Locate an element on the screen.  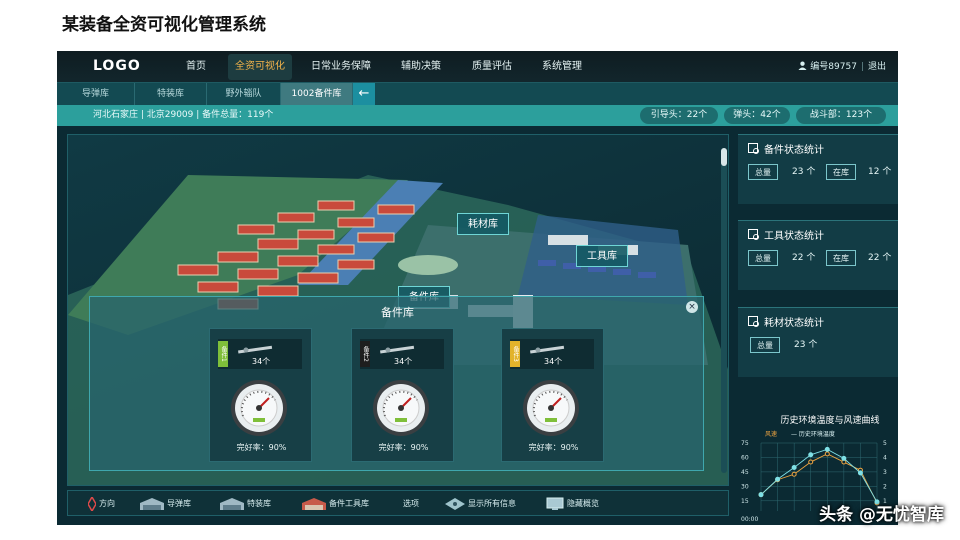
legend-temperature: — 历史环境温度 is located at coordinates (813, 434).